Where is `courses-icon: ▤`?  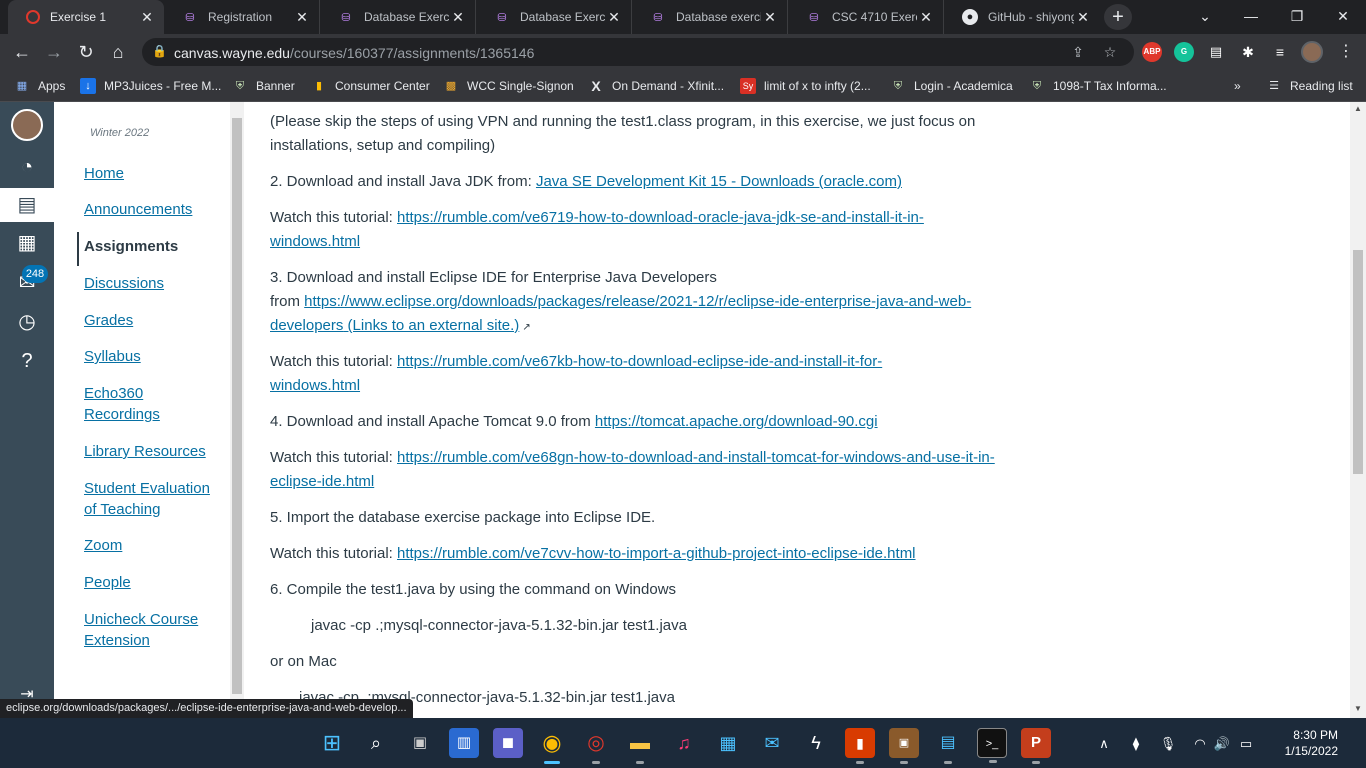
courses-icon: ▤ is located at coordinates (27, 205).